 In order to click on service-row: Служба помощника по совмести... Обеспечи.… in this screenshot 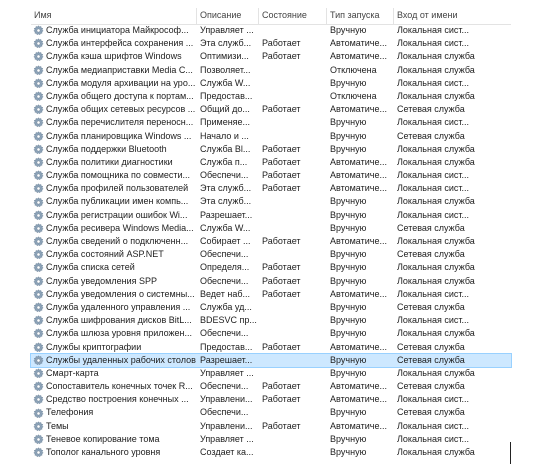, I will do `click(271, 175)`.